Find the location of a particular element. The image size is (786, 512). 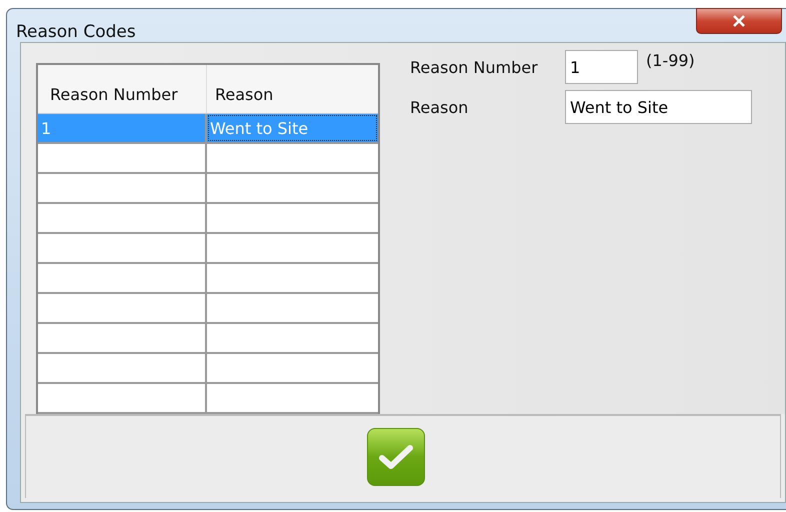

input-field: Went to Site is located at coordinates (658, 107).